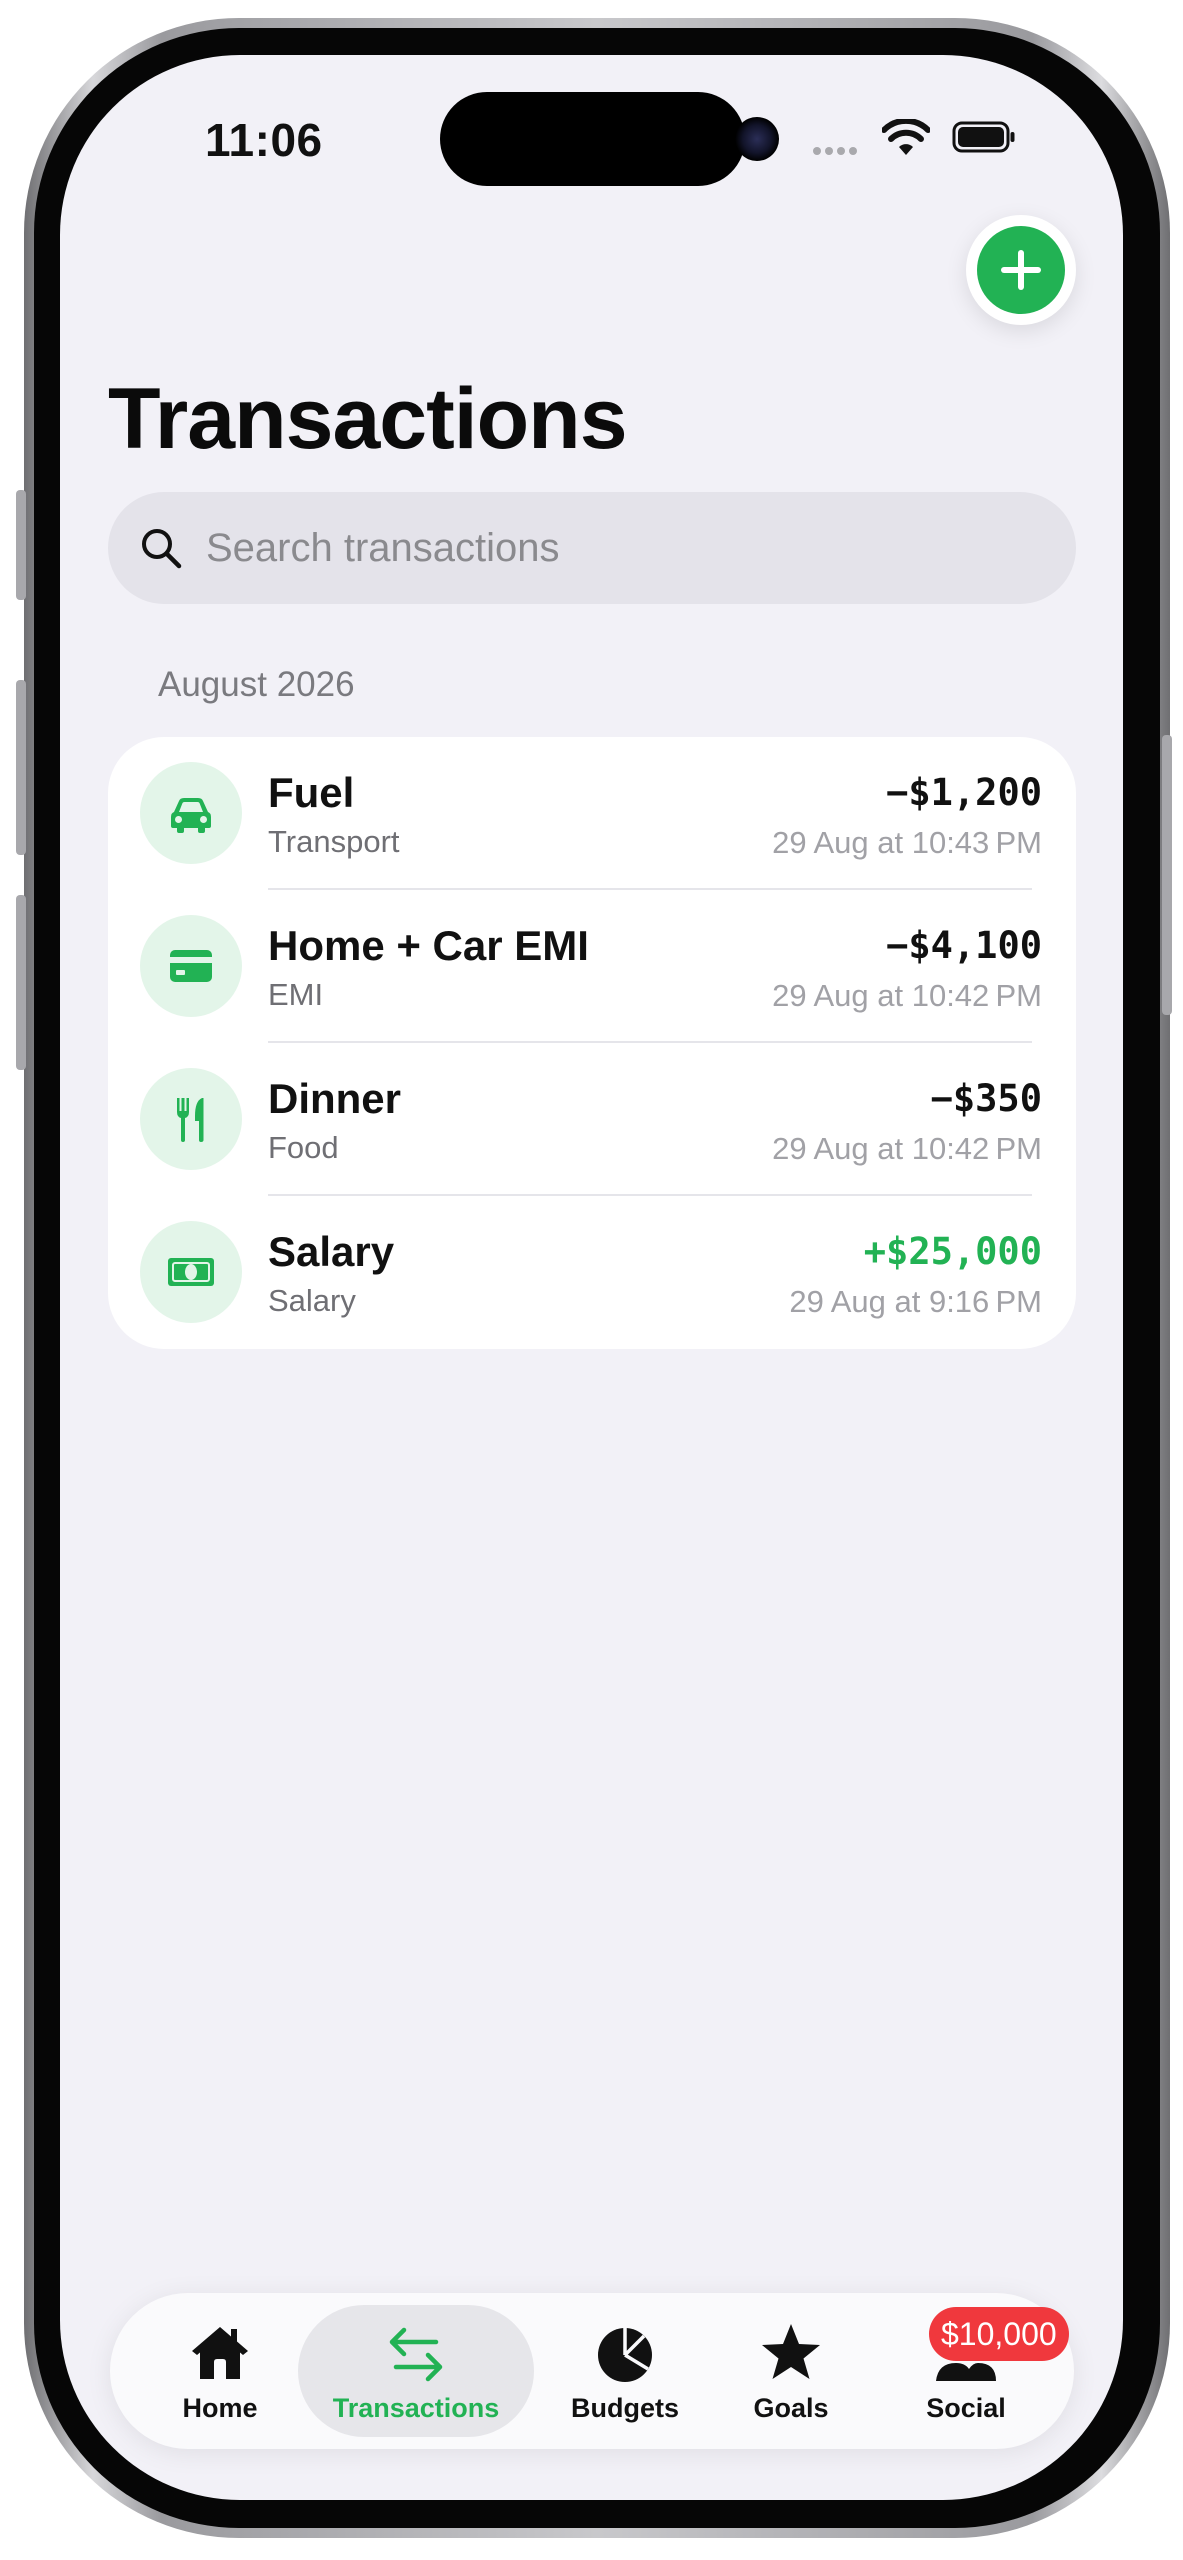 This screenshot has height=2560, width=1183. I want to click on car-icon, so click(191, 813).